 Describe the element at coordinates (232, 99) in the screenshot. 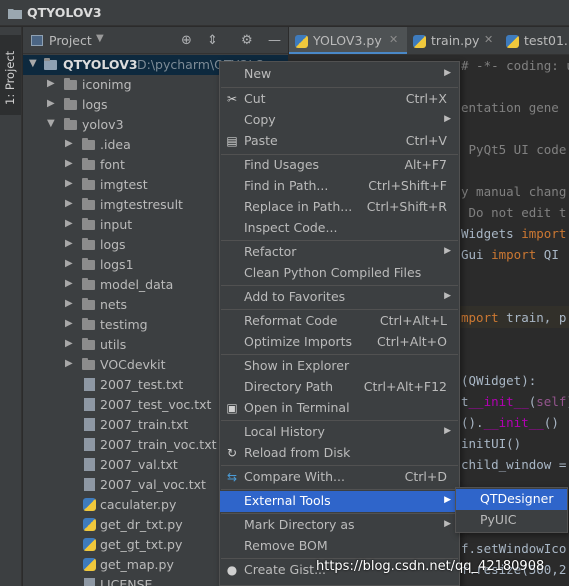

I see `scissors-icon: ✂` at that location.